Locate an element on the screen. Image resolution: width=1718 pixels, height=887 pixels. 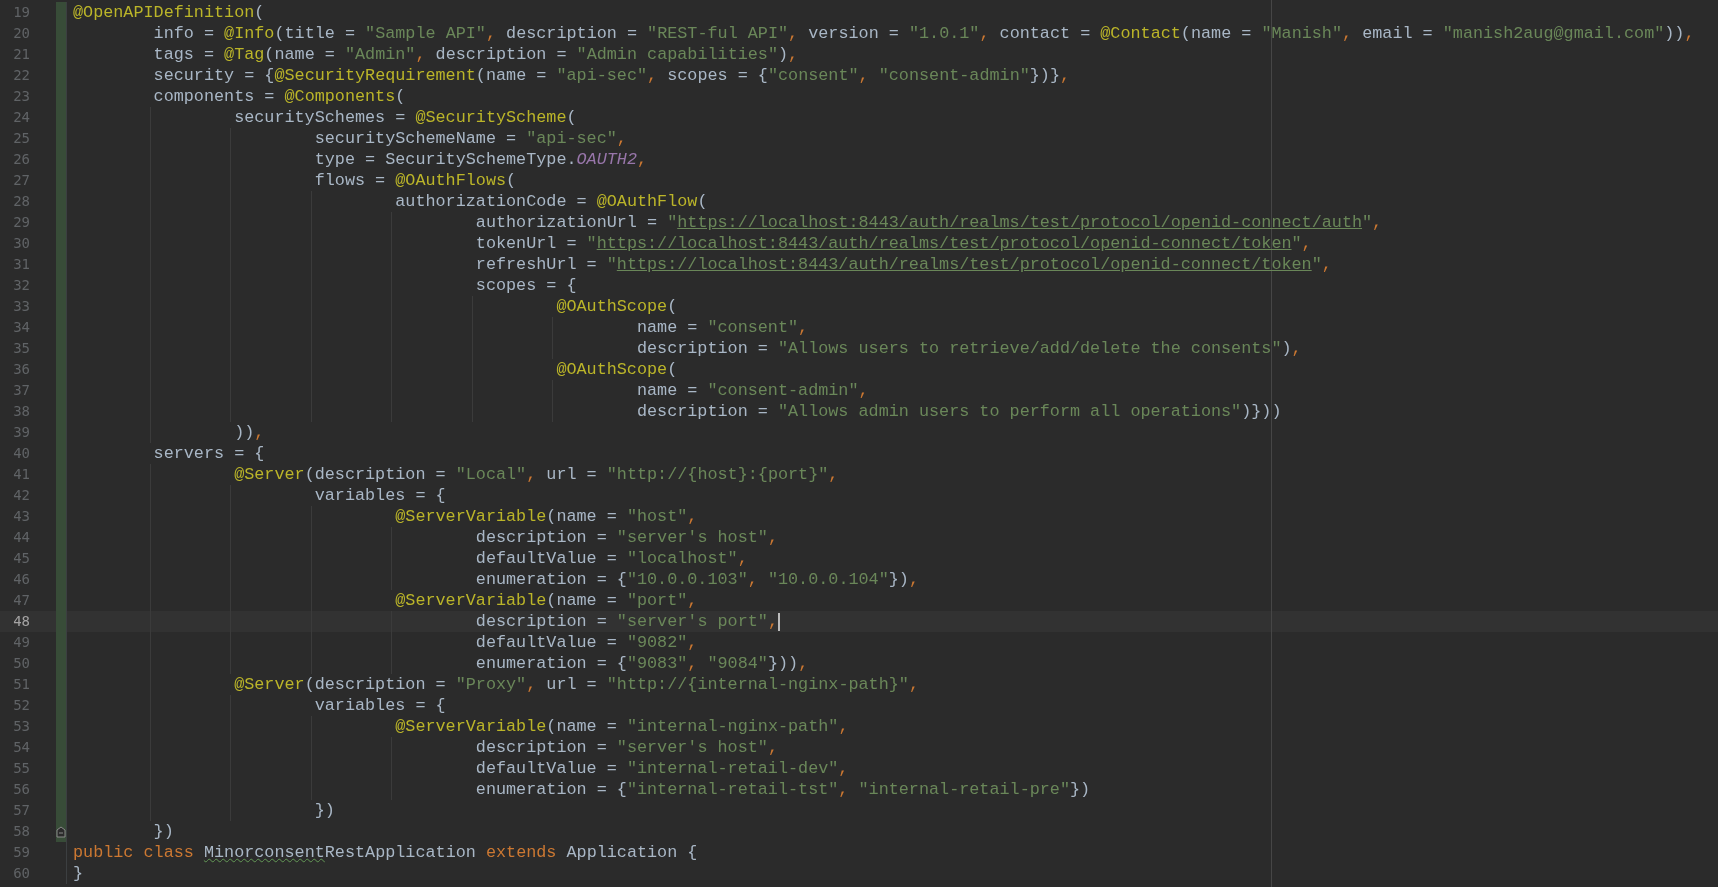
line-number: 43 is located at coordinates (21, 516).